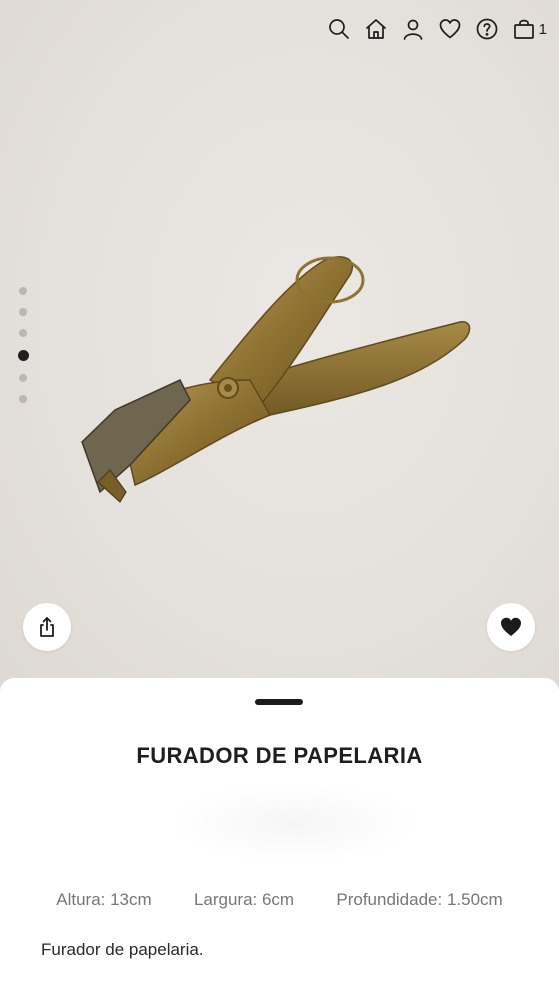 The image size is (559, 999). I want to click on product-title: FURADOR DE PAPELARIA, so click(279, 755).